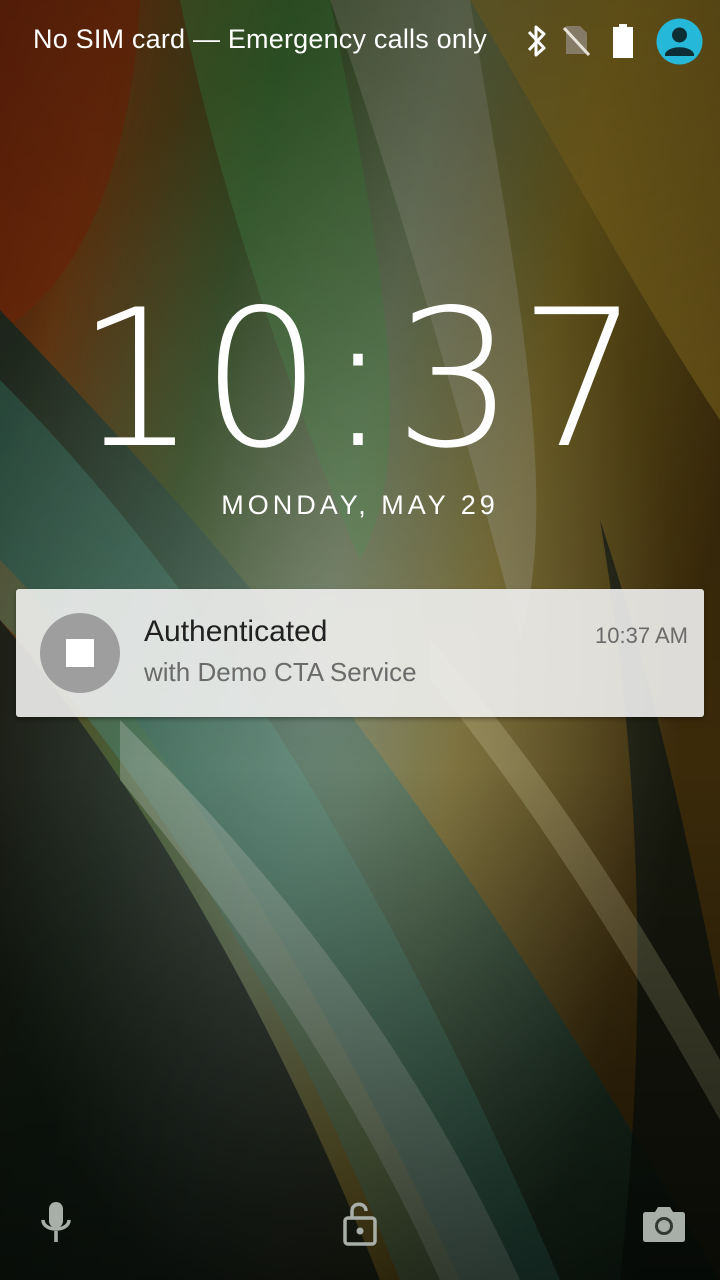  What do you see at coordinates (536, 41) in the screenshot?
I see `bluetooth-icon` at bounding box center [536, 41].